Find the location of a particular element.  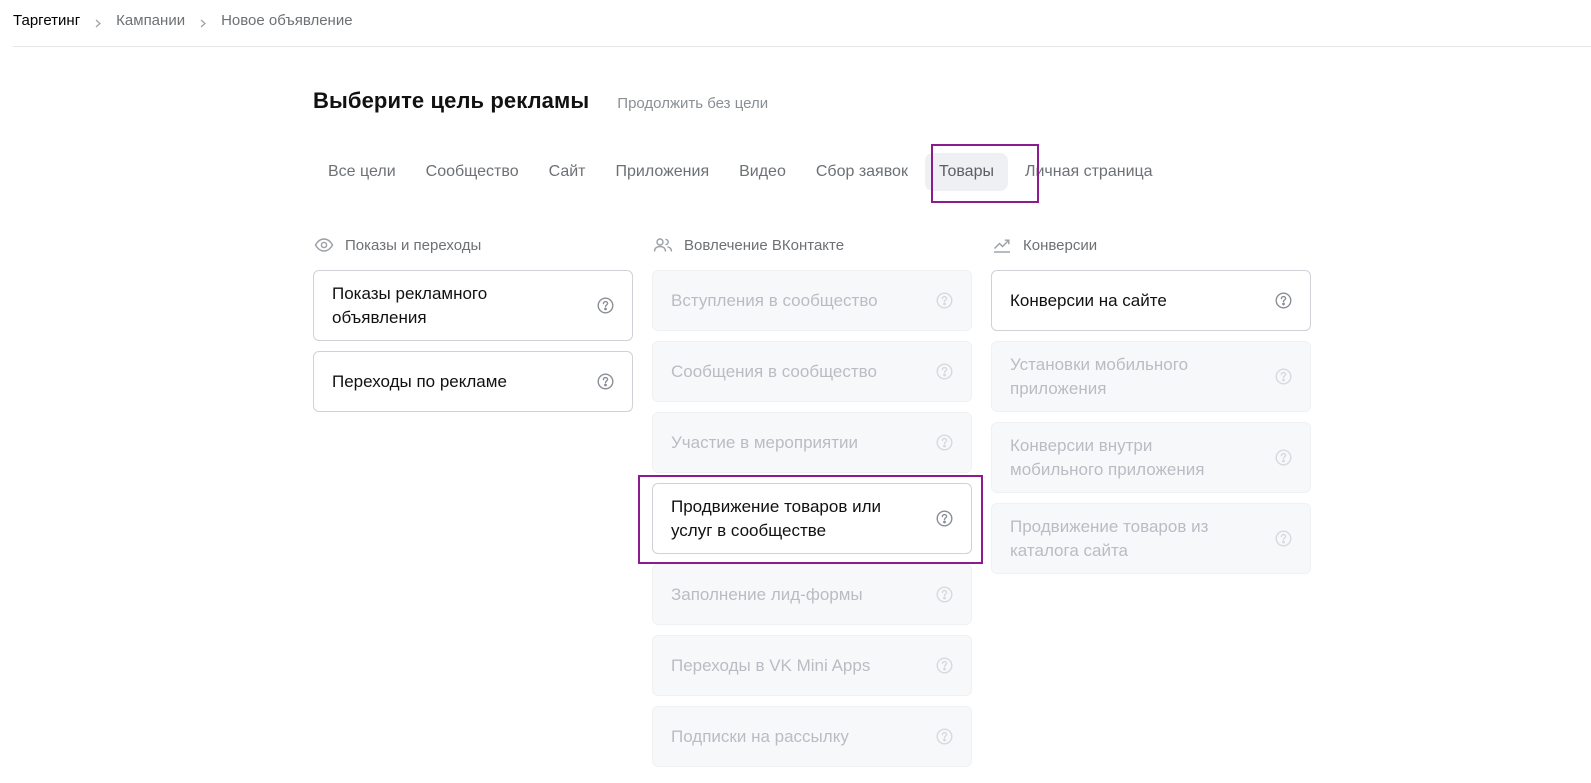

goal-card-vk-mini-apps: Переходы в VK Mini Apps is located at coordinates (812, 665).